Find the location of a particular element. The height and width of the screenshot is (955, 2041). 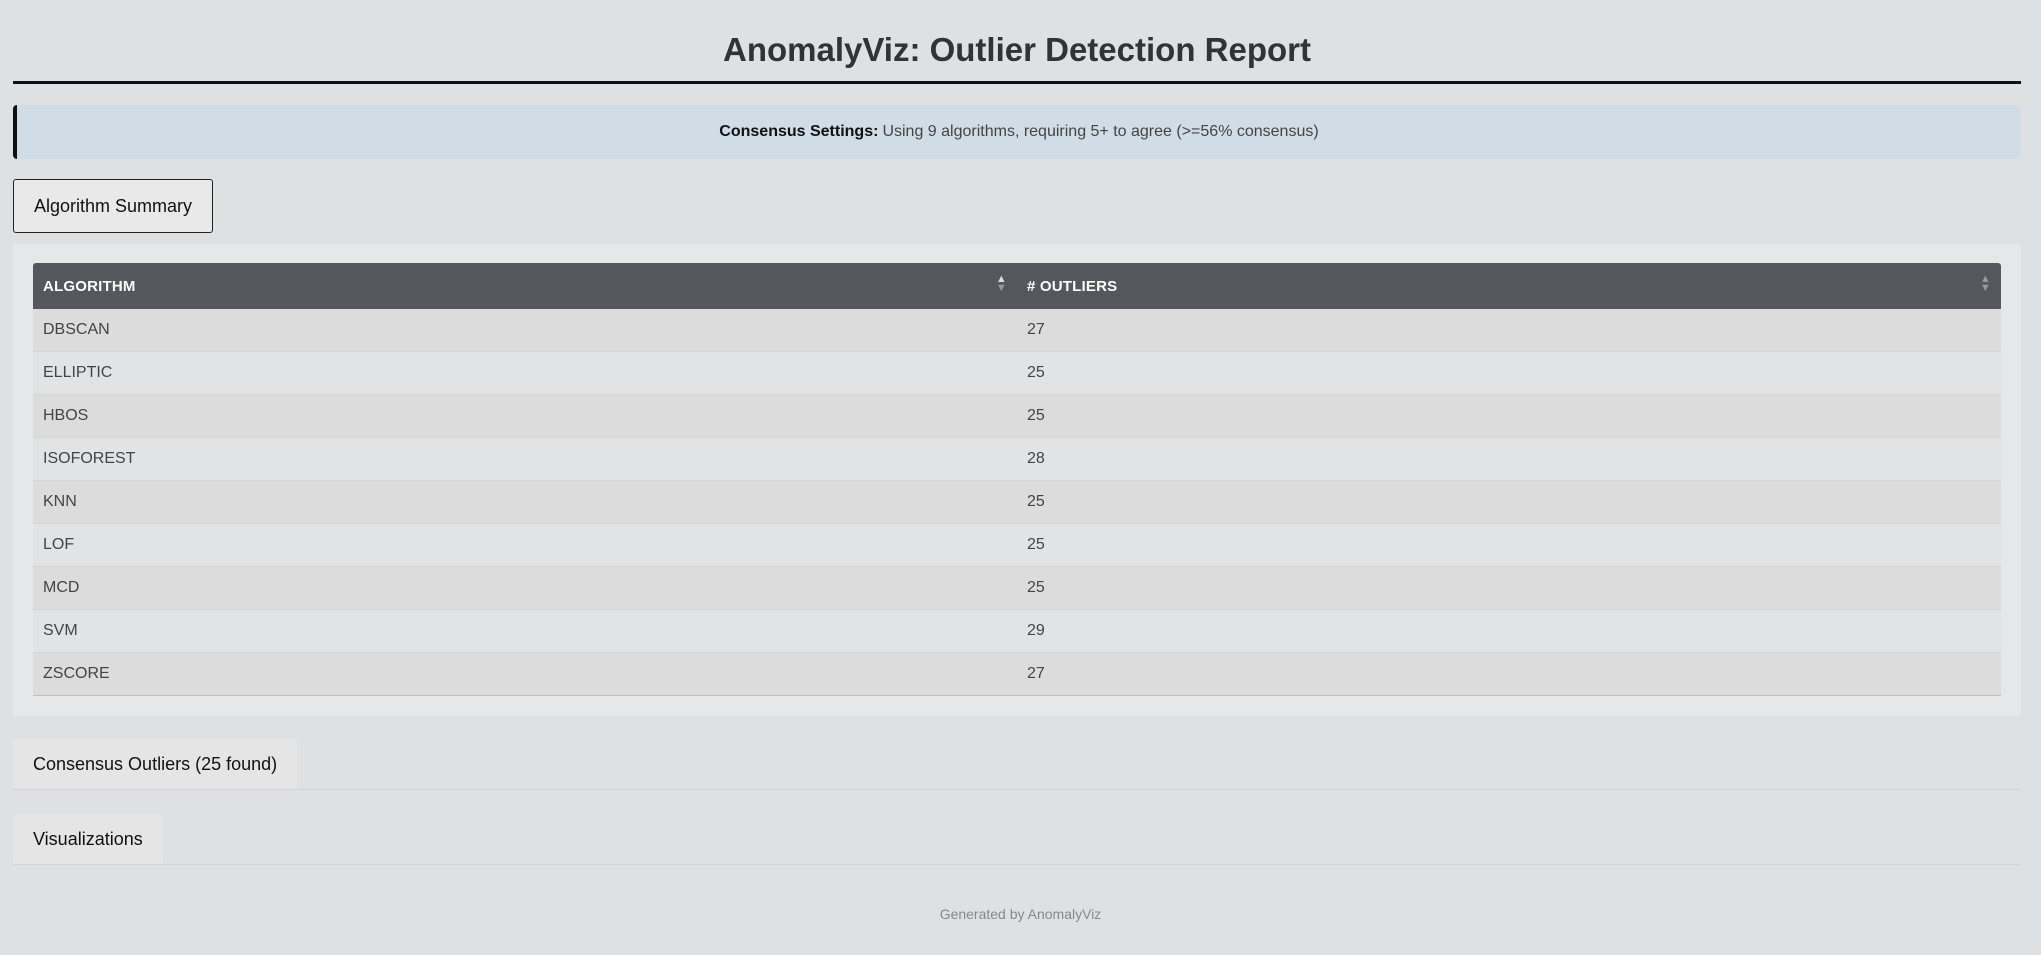

consensus-outliers-section: Consensus Outliers (25 found) is located at coordinates (1017, 753).